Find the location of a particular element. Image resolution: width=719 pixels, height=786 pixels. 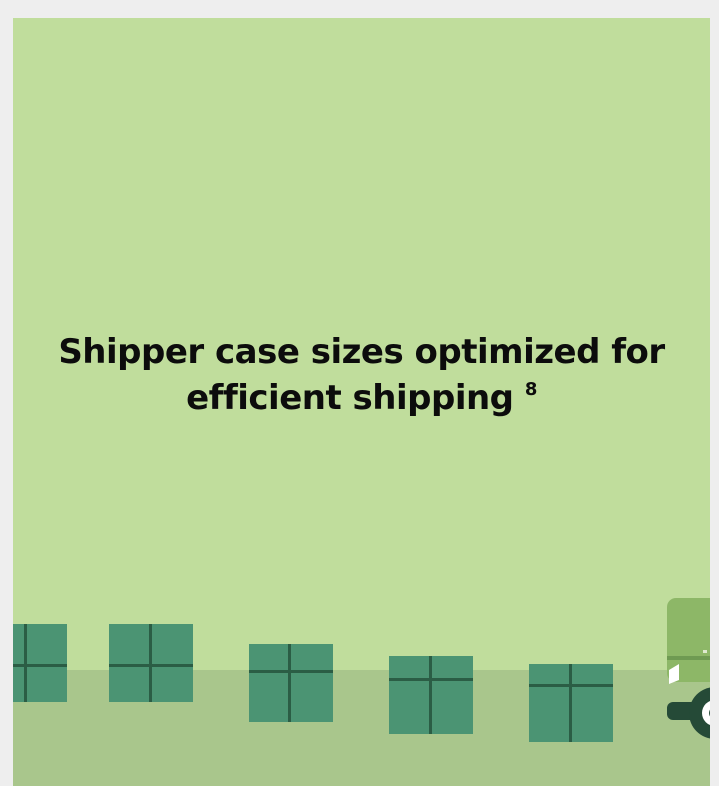

footnote-marker: 8 is located at coordinates (531, 389).